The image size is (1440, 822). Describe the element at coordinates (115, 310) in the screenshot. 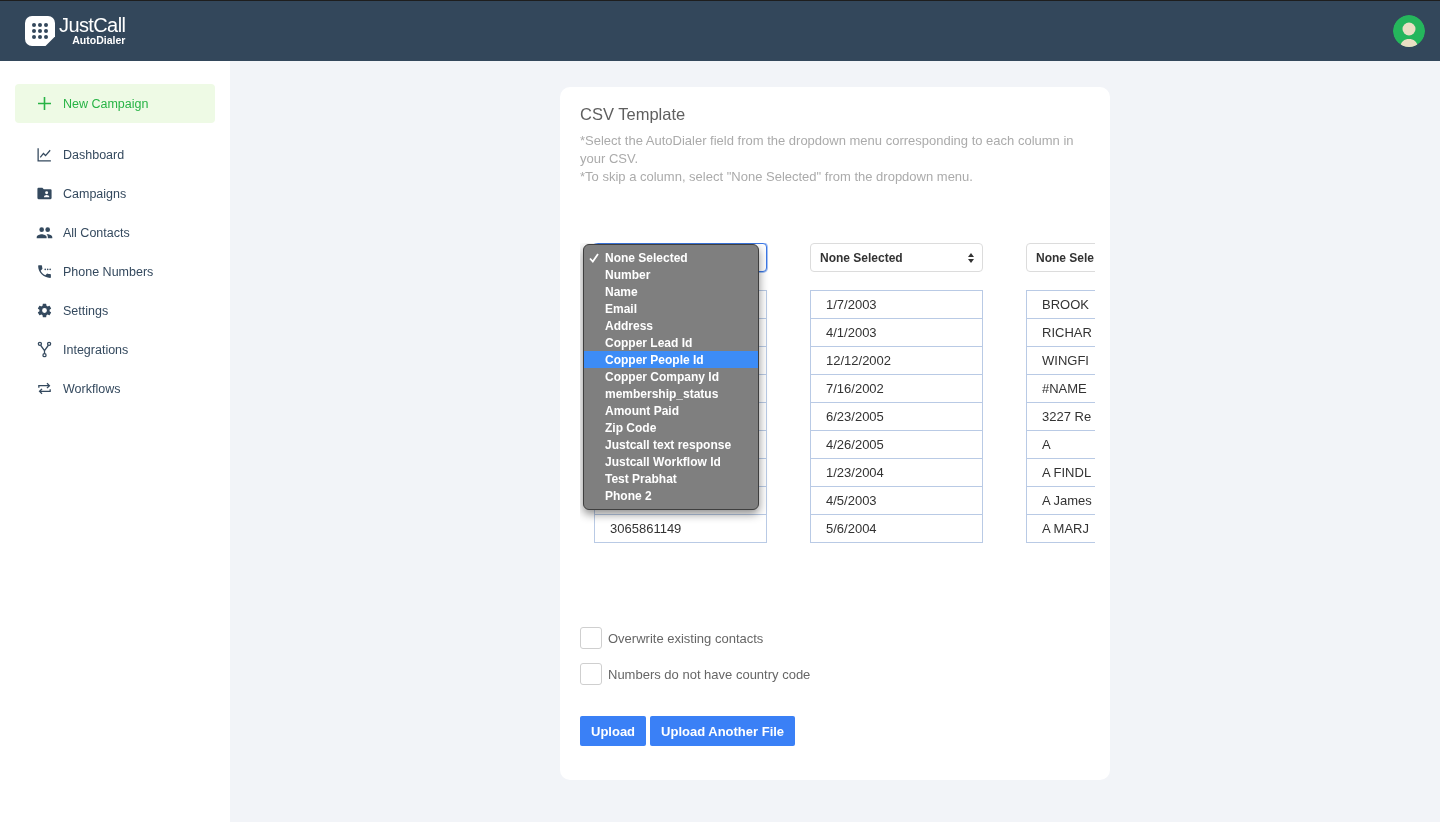

I see `sidebar-item: Settings` at that location.